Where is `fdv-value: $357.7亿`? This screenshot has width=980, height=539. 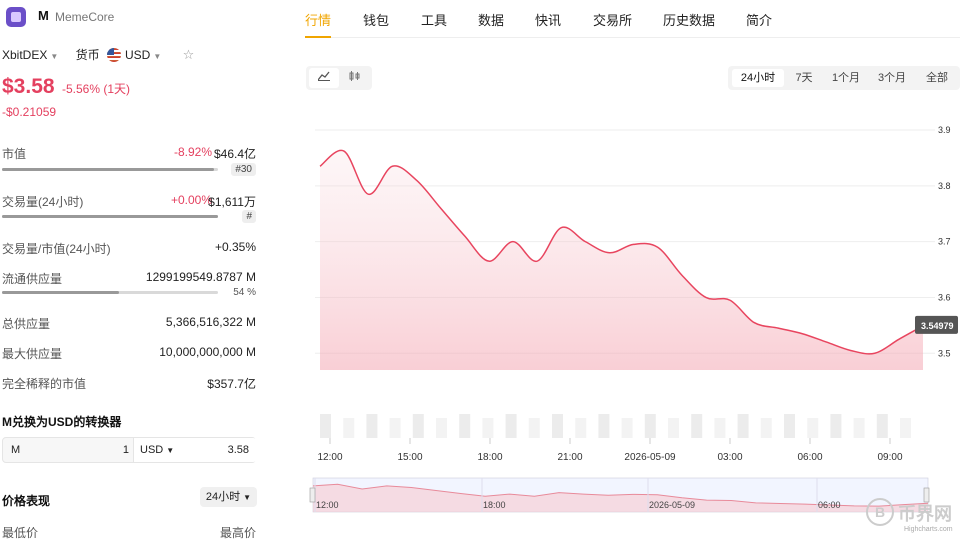
fdv-value: $357.7亿 is located at coordinates (231, 384).